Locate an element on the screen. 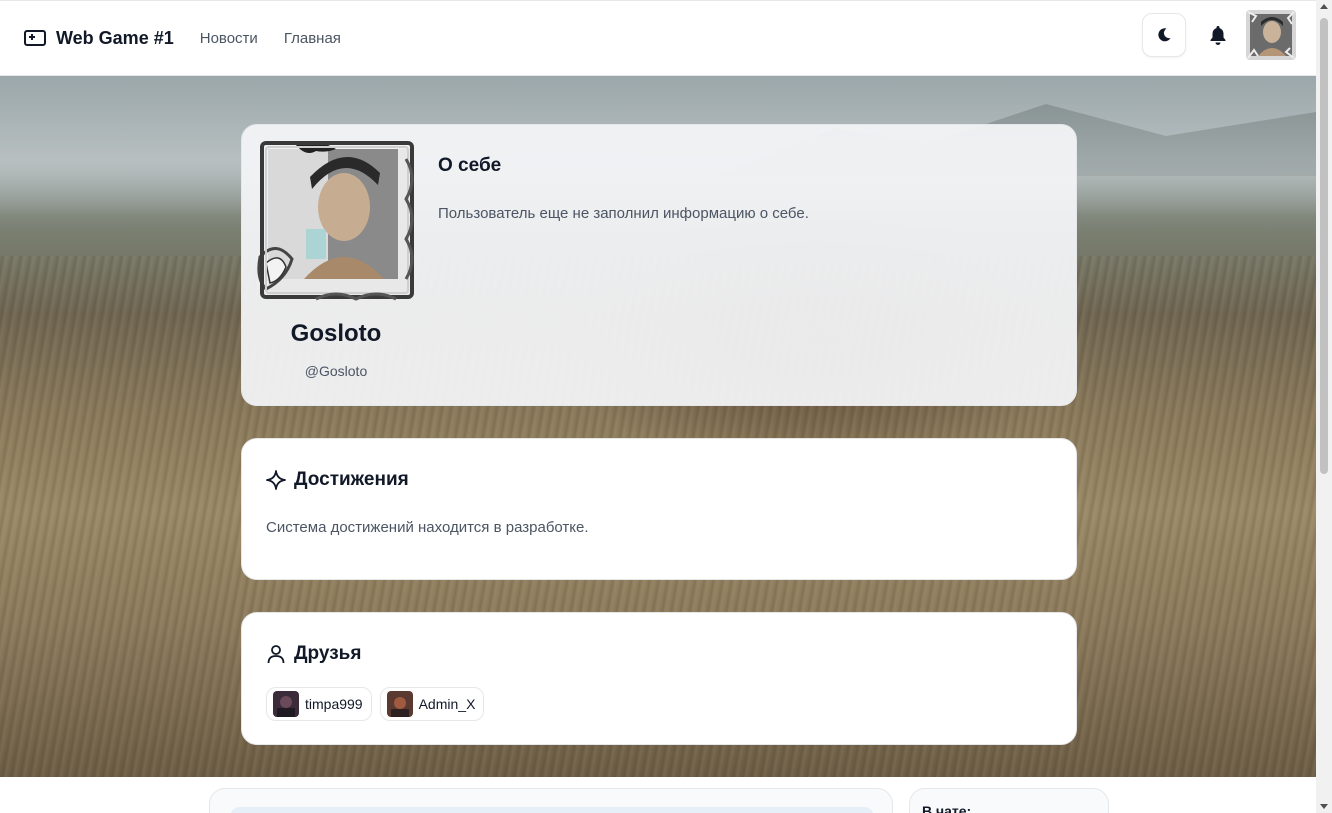 The width and height of the screenshot is (1332, 813). friend-name: Admin_X is located at coordinates (447, 704).